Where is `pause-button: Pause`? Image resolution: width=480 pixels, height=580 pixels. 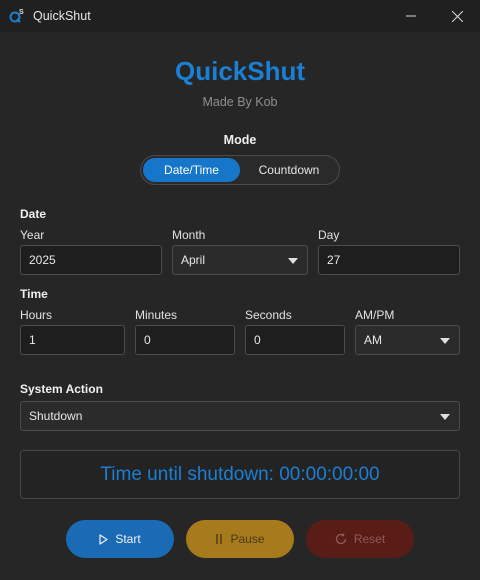
pause-button: Pause is located at coordinates (240, 539).